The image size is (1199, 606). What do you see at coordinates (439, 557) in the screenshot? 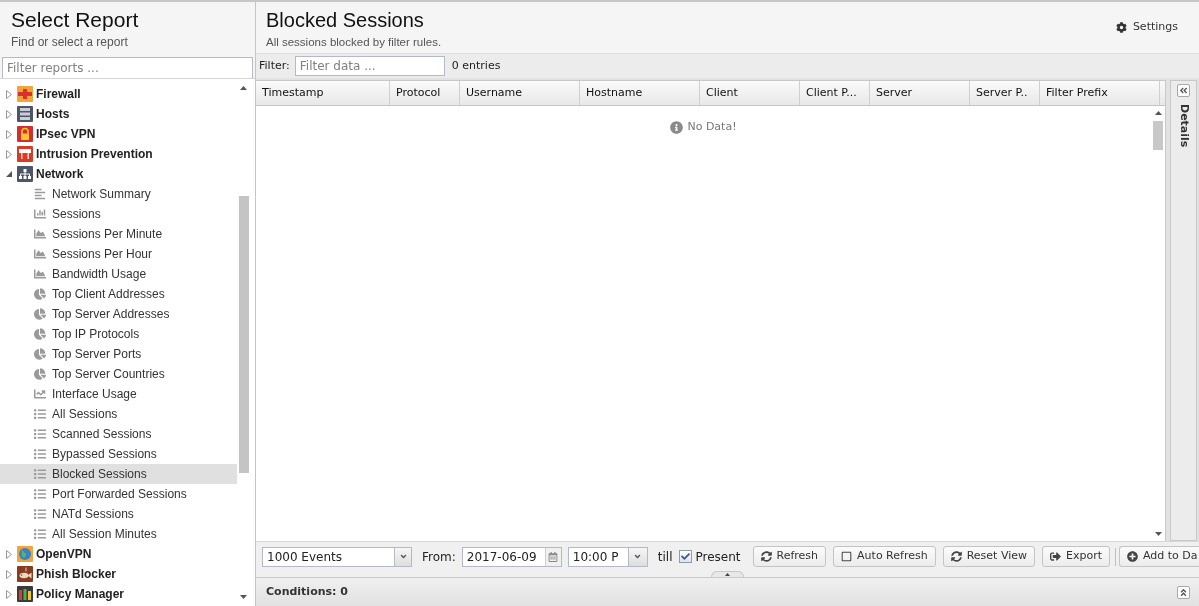
I see `from-label: From:` at bounding box center [439, 557].